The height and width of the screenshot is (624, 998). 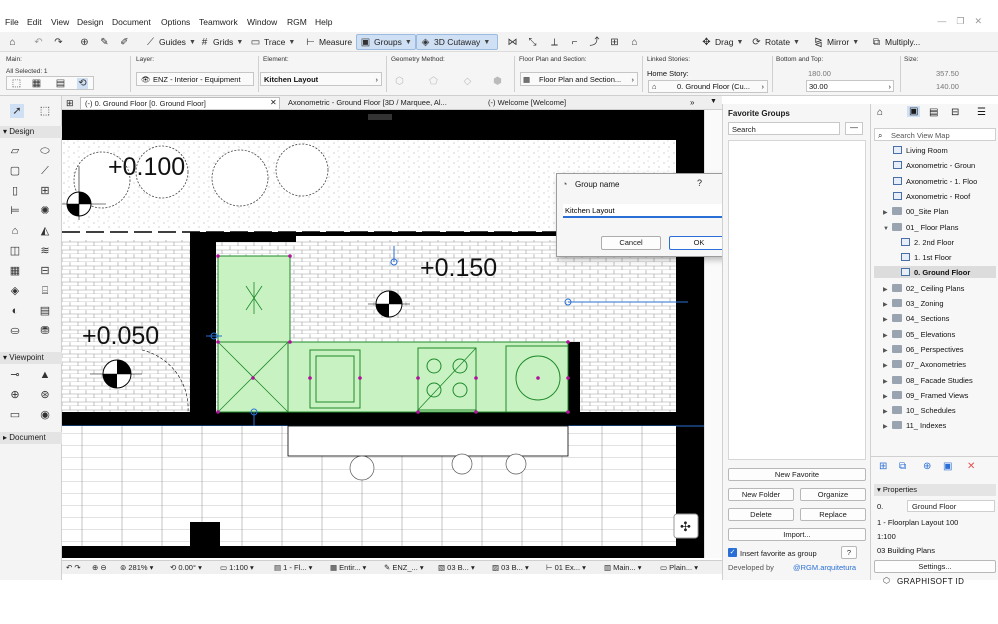 I want to click on menu-design: Design, so click(x=90, y=22).